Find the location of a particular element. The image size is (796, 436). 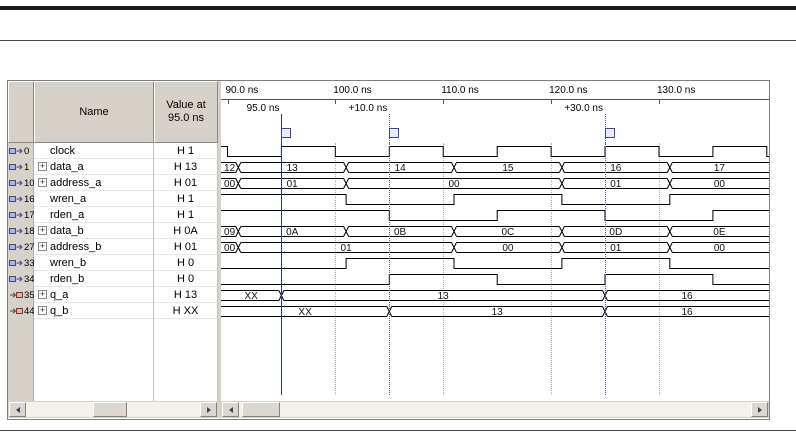

scrollbar-row is located at coordinates (388, 409).